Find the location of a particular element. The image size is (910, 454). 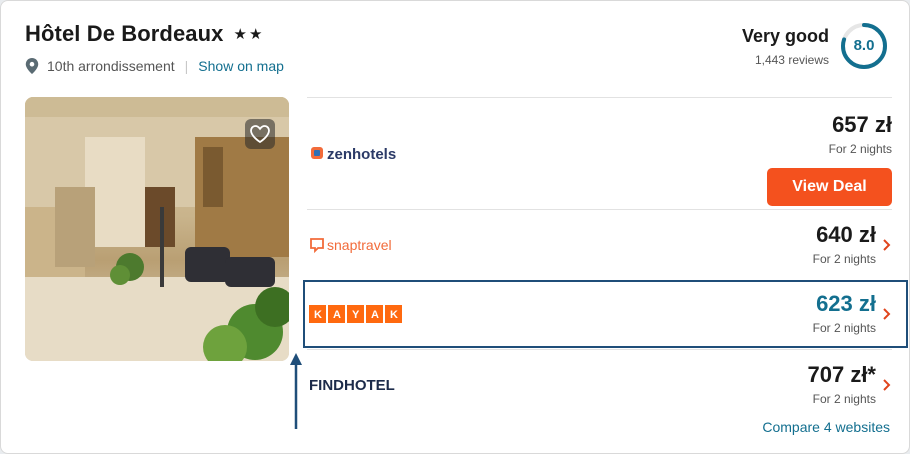

rating-text: Very good 1,443 reviews is located at coordinates (785, 46).